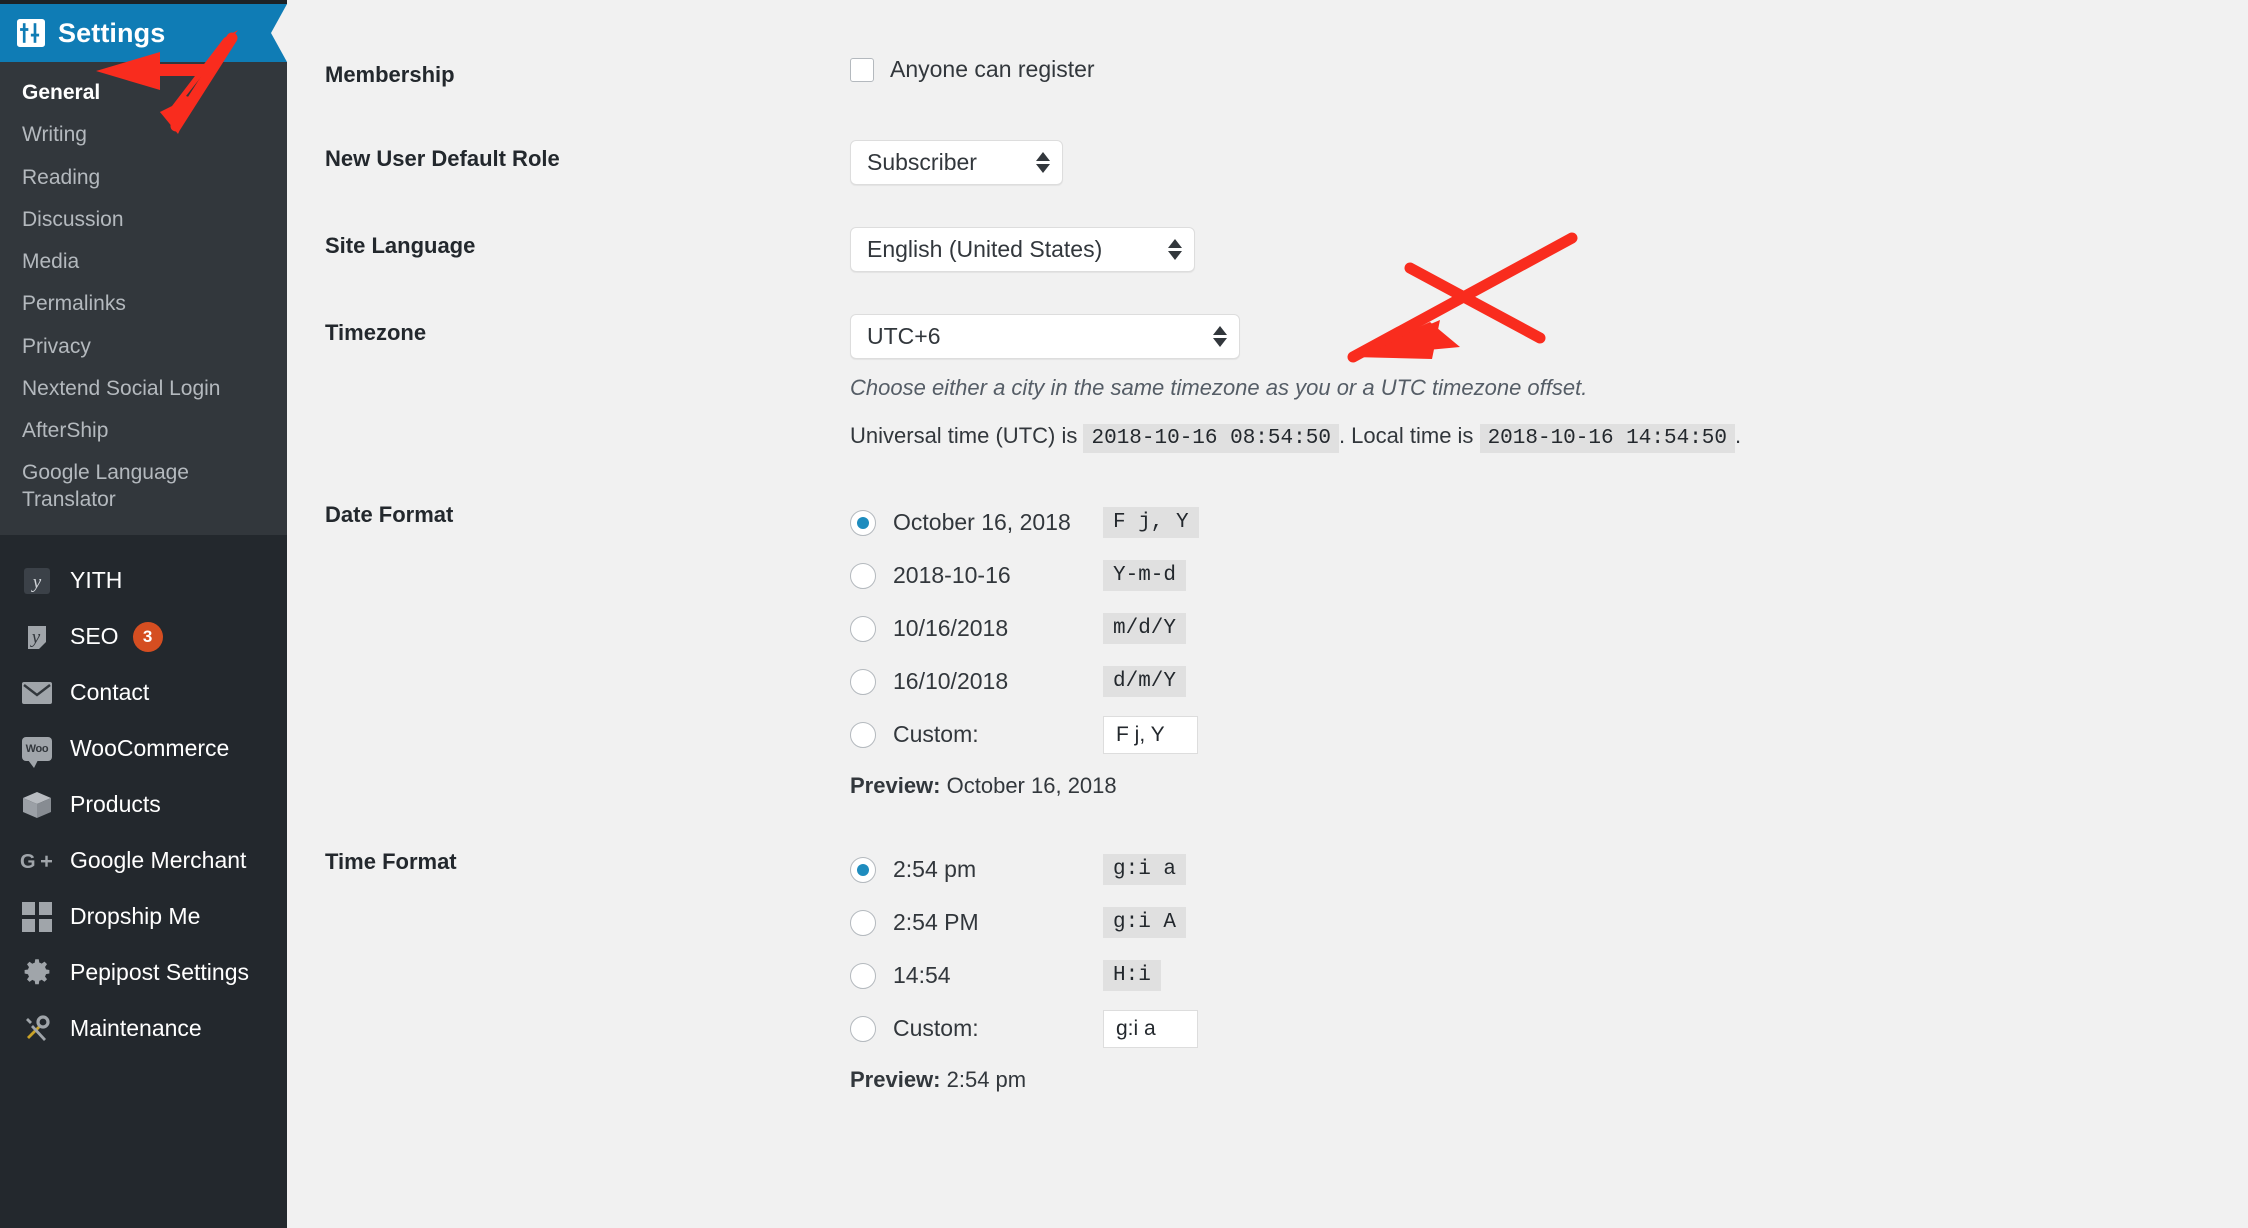  What do you see at coordinates (107, 486) in the screenshot?
I see `sidebar-item-google-language-translator: Google Language Translator` at bounding box center [107, 486].